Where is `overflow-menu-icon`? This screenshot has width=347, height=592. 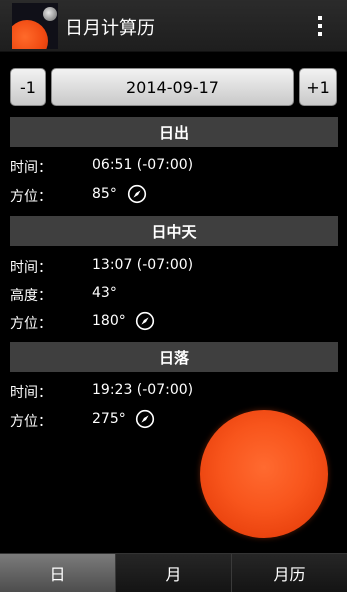 overflow-menu-icon is located at coordinates (320, 26).